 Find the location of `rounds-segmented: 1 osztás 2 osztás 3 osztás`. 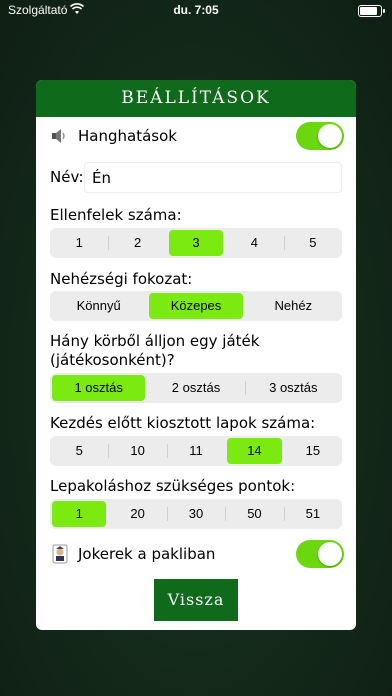

rounds-segmented: 1 osztás 2 osztás 3 osztás is located at coordinates (196, 388).